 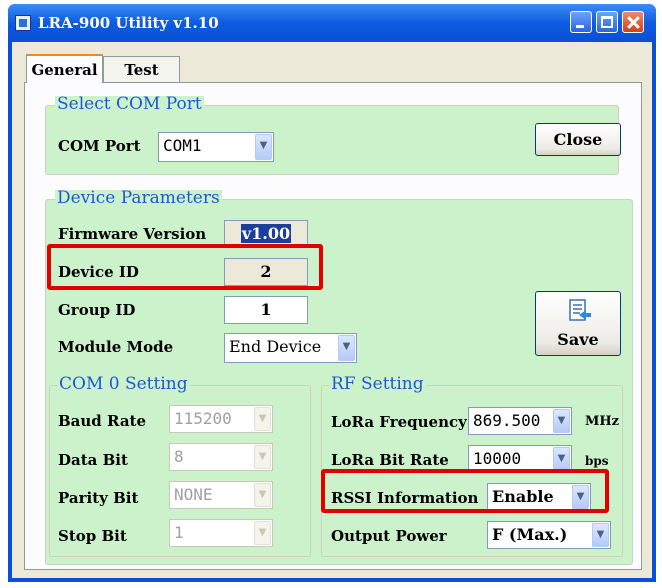 I want to click on rf-setting-legend: RF Setting, so click(x=377, y=384).